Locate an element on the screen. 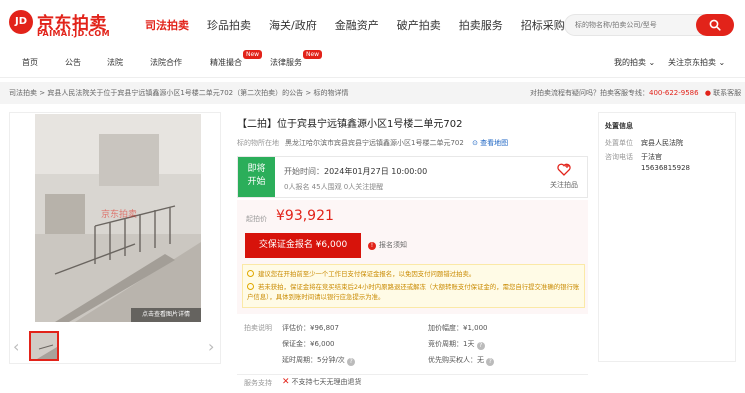  priority-buyer: 优先购买权人：无 ? is located at coordinates (461, 360).